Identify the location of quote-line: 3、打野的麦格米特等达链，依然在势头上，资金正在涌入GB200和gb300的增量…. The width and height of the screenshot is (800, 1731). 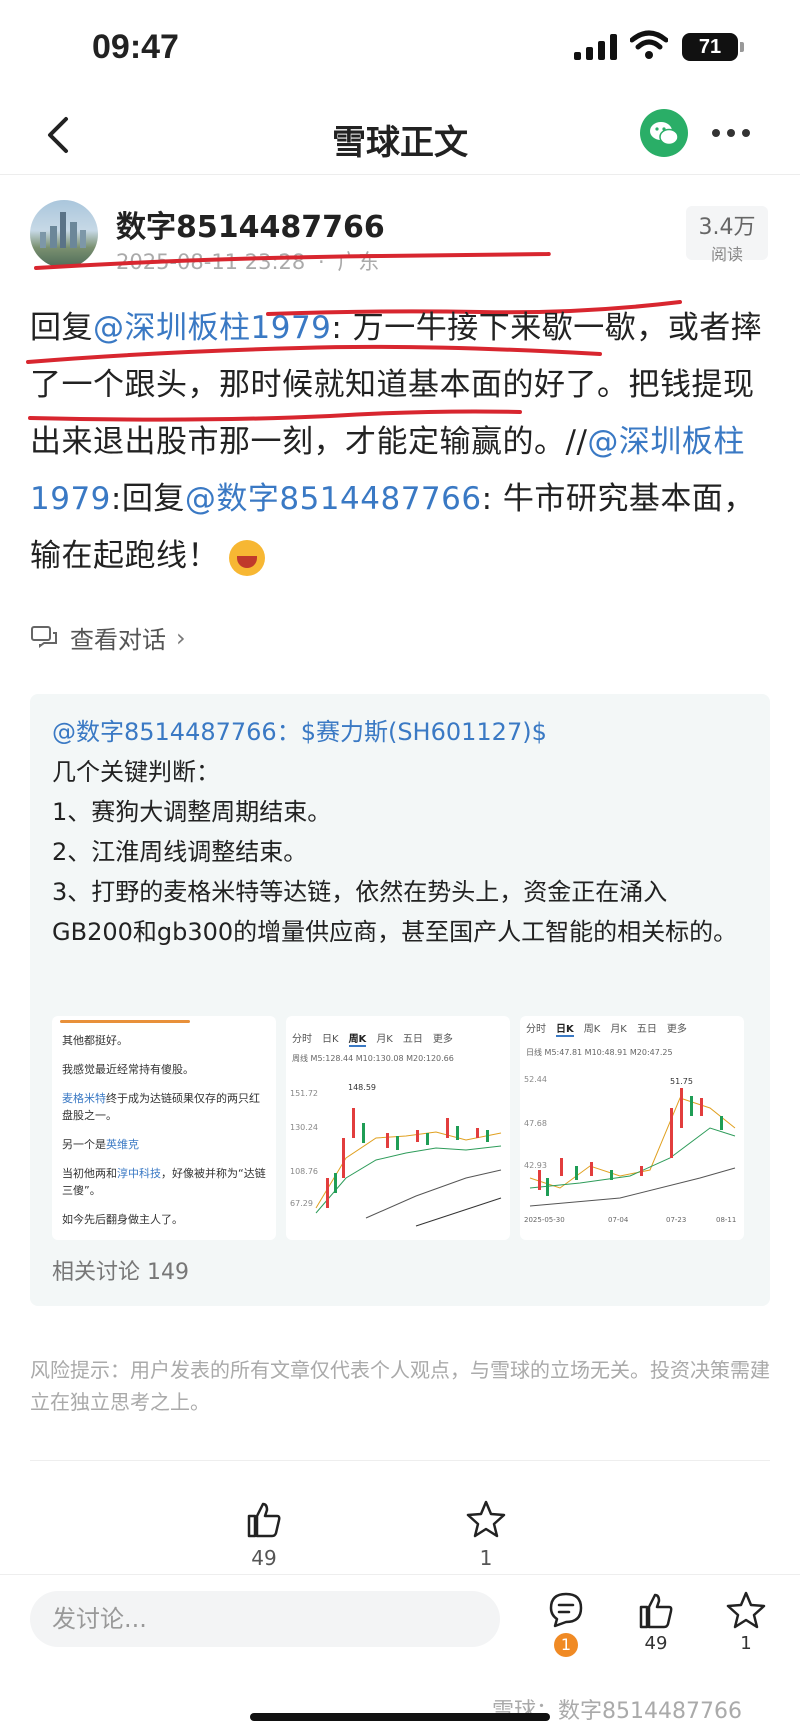
(395, 912).